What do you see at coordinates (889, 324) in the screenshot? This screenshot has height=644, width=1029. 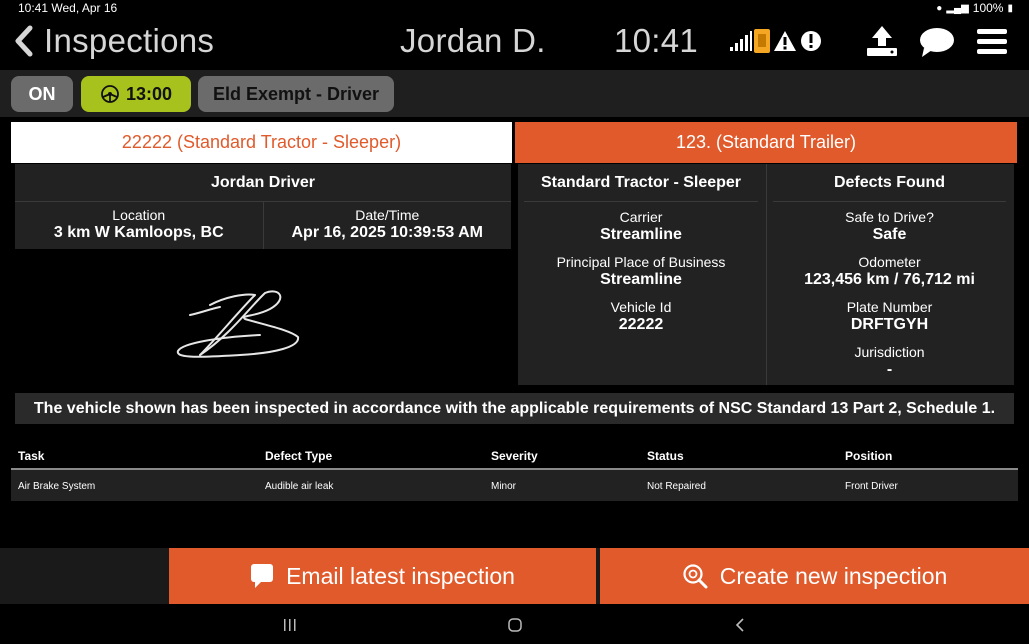 I see `plate-value: DRFTGYH` at bounding box center [889, 324].